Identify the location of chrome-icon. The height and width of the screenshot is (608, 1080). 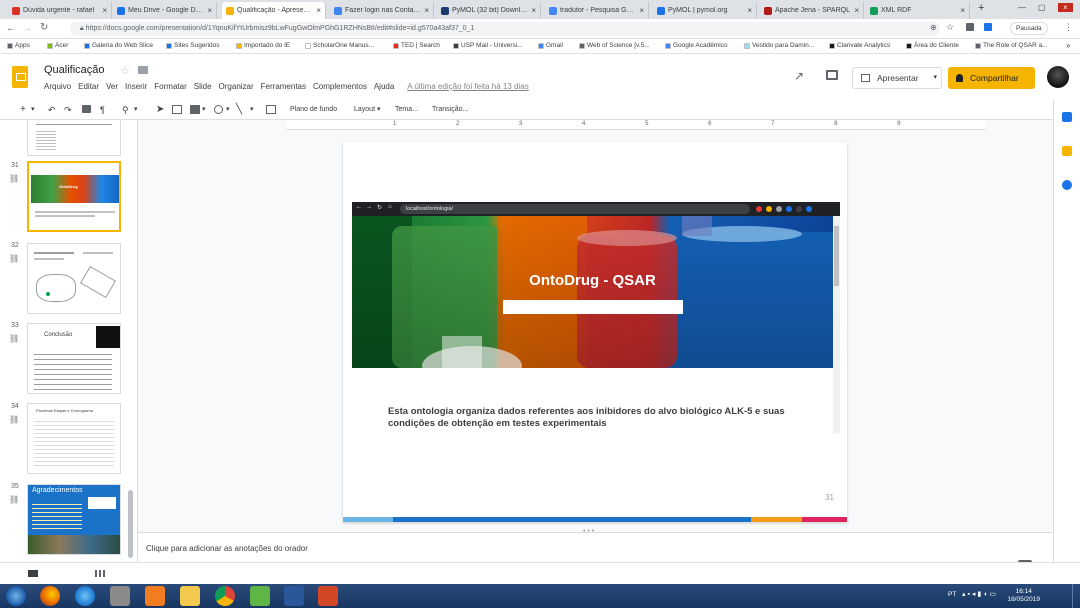
(225, 596).